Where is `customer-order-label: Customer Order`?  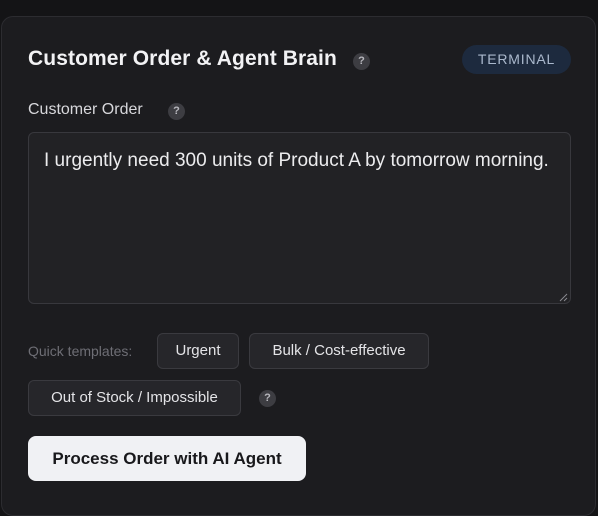 customer-order-label: Customer Order is located at coordinates (85, 109).